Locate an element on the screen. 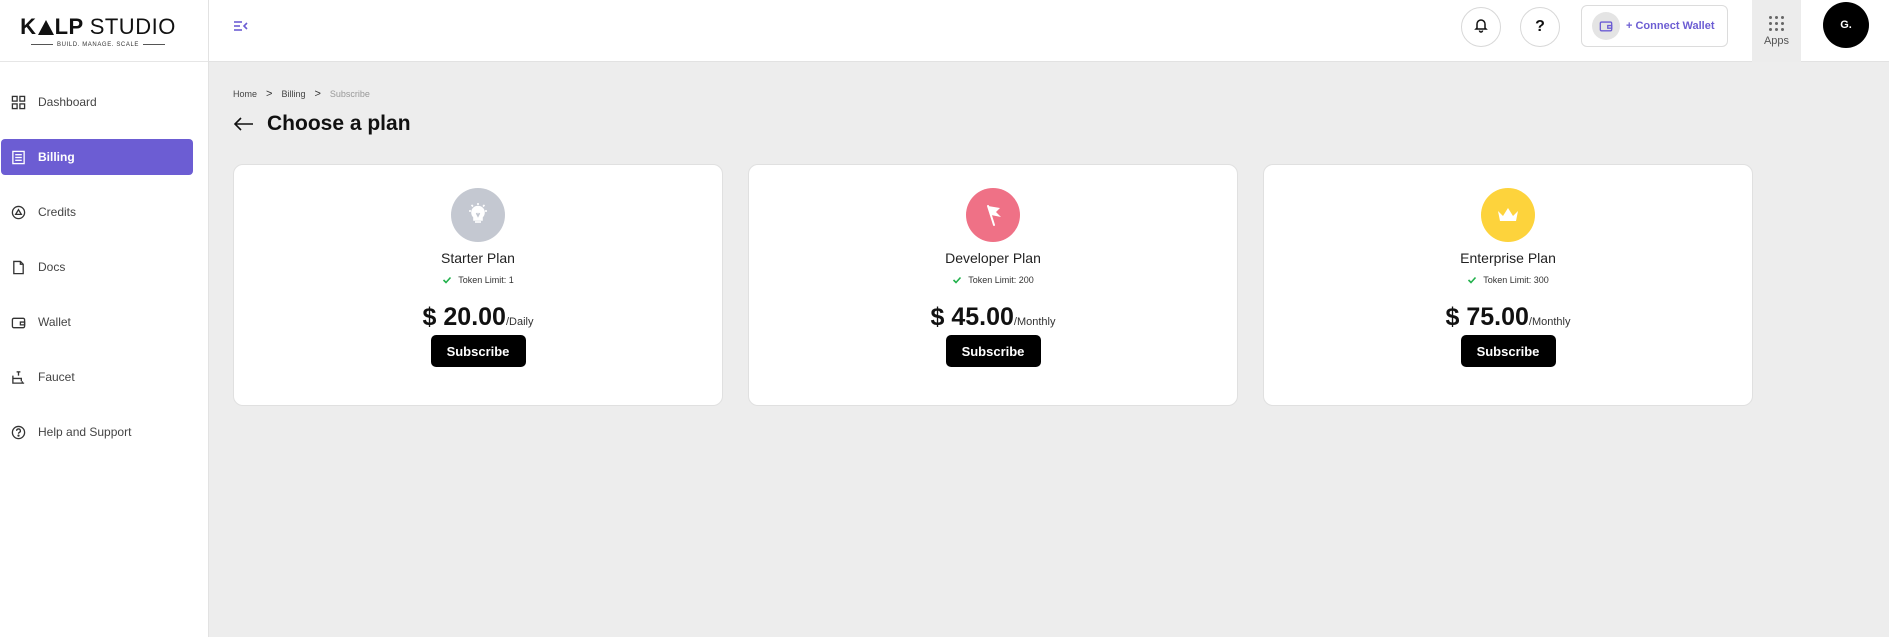  plan-feature-text: Token Limit: 200 is located at coordinates (1001, 280).